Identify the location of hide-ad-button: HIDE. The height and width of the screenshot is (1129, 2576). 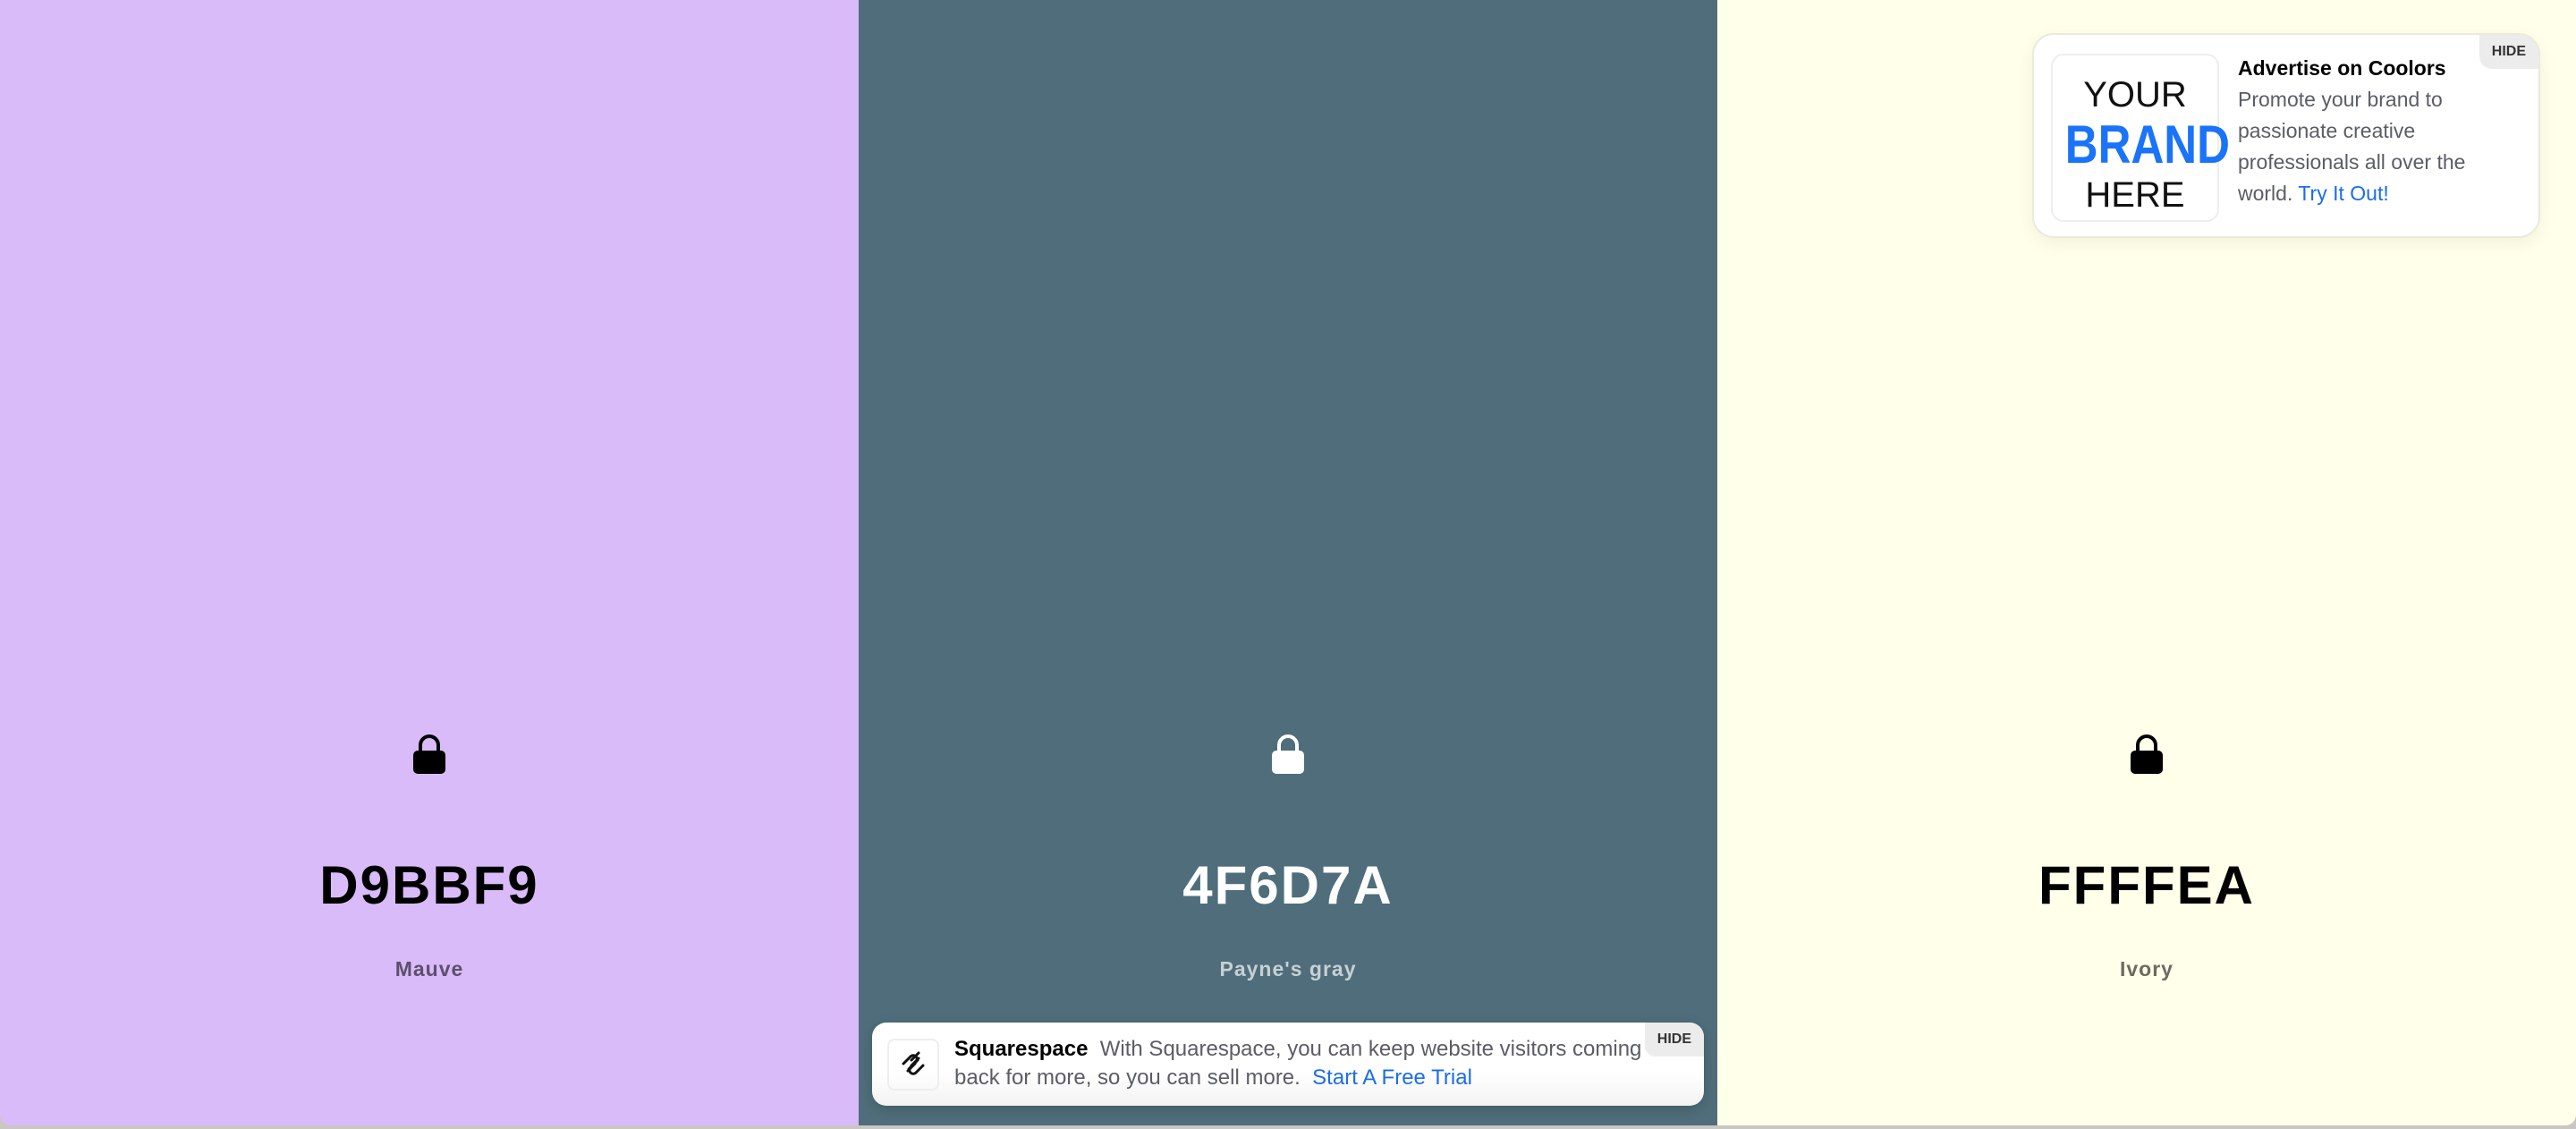
(2508, 52).